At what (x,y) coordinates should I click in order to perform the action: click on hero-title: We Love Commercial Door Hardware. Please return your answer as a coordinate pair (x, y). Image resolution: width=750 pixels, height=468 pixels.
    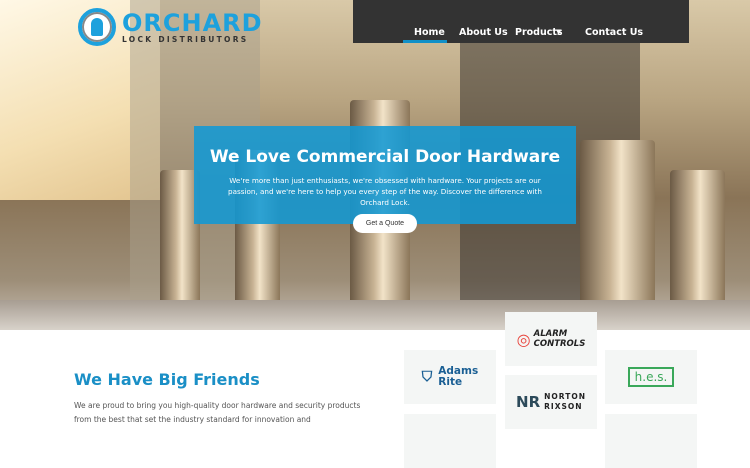
    Looking at the image, I should click on (385, 157).